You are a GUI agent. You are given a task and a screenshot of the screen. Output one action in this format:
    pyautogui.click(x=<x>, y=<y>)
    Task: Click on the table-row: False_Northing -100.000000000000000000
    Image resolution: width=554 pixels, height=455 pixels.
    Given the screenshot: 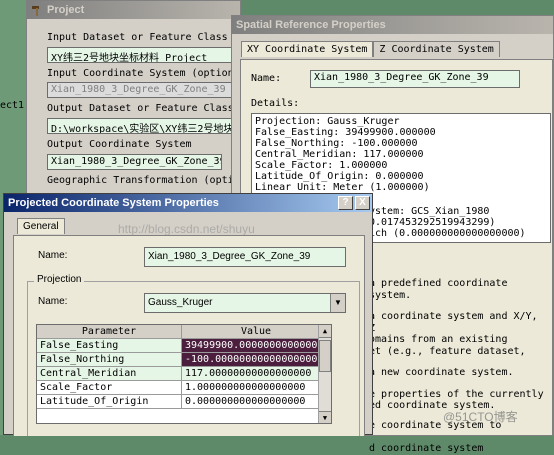 What is the action you would take?
    pyautogui.click(x=184, y=360)
    